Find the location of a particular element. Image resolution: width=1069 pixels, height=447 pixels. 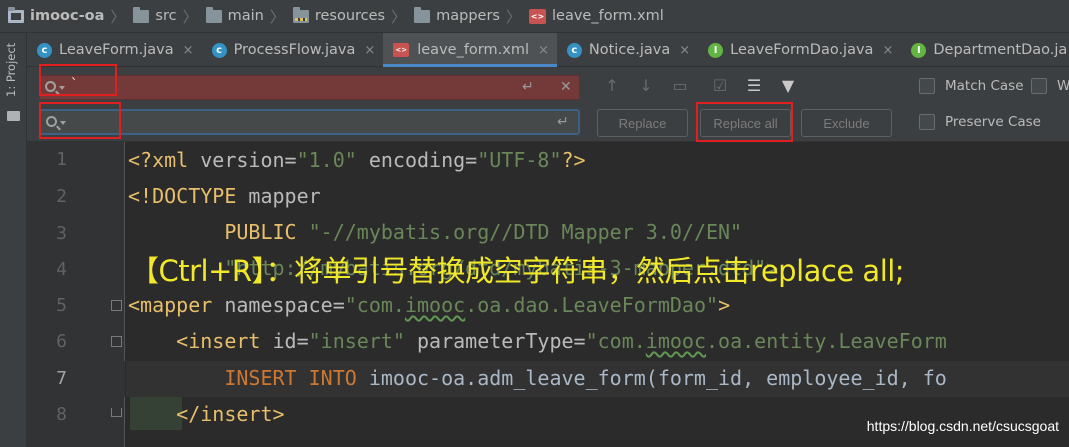

match-case-checkbox is located at coordinates (927, 86).